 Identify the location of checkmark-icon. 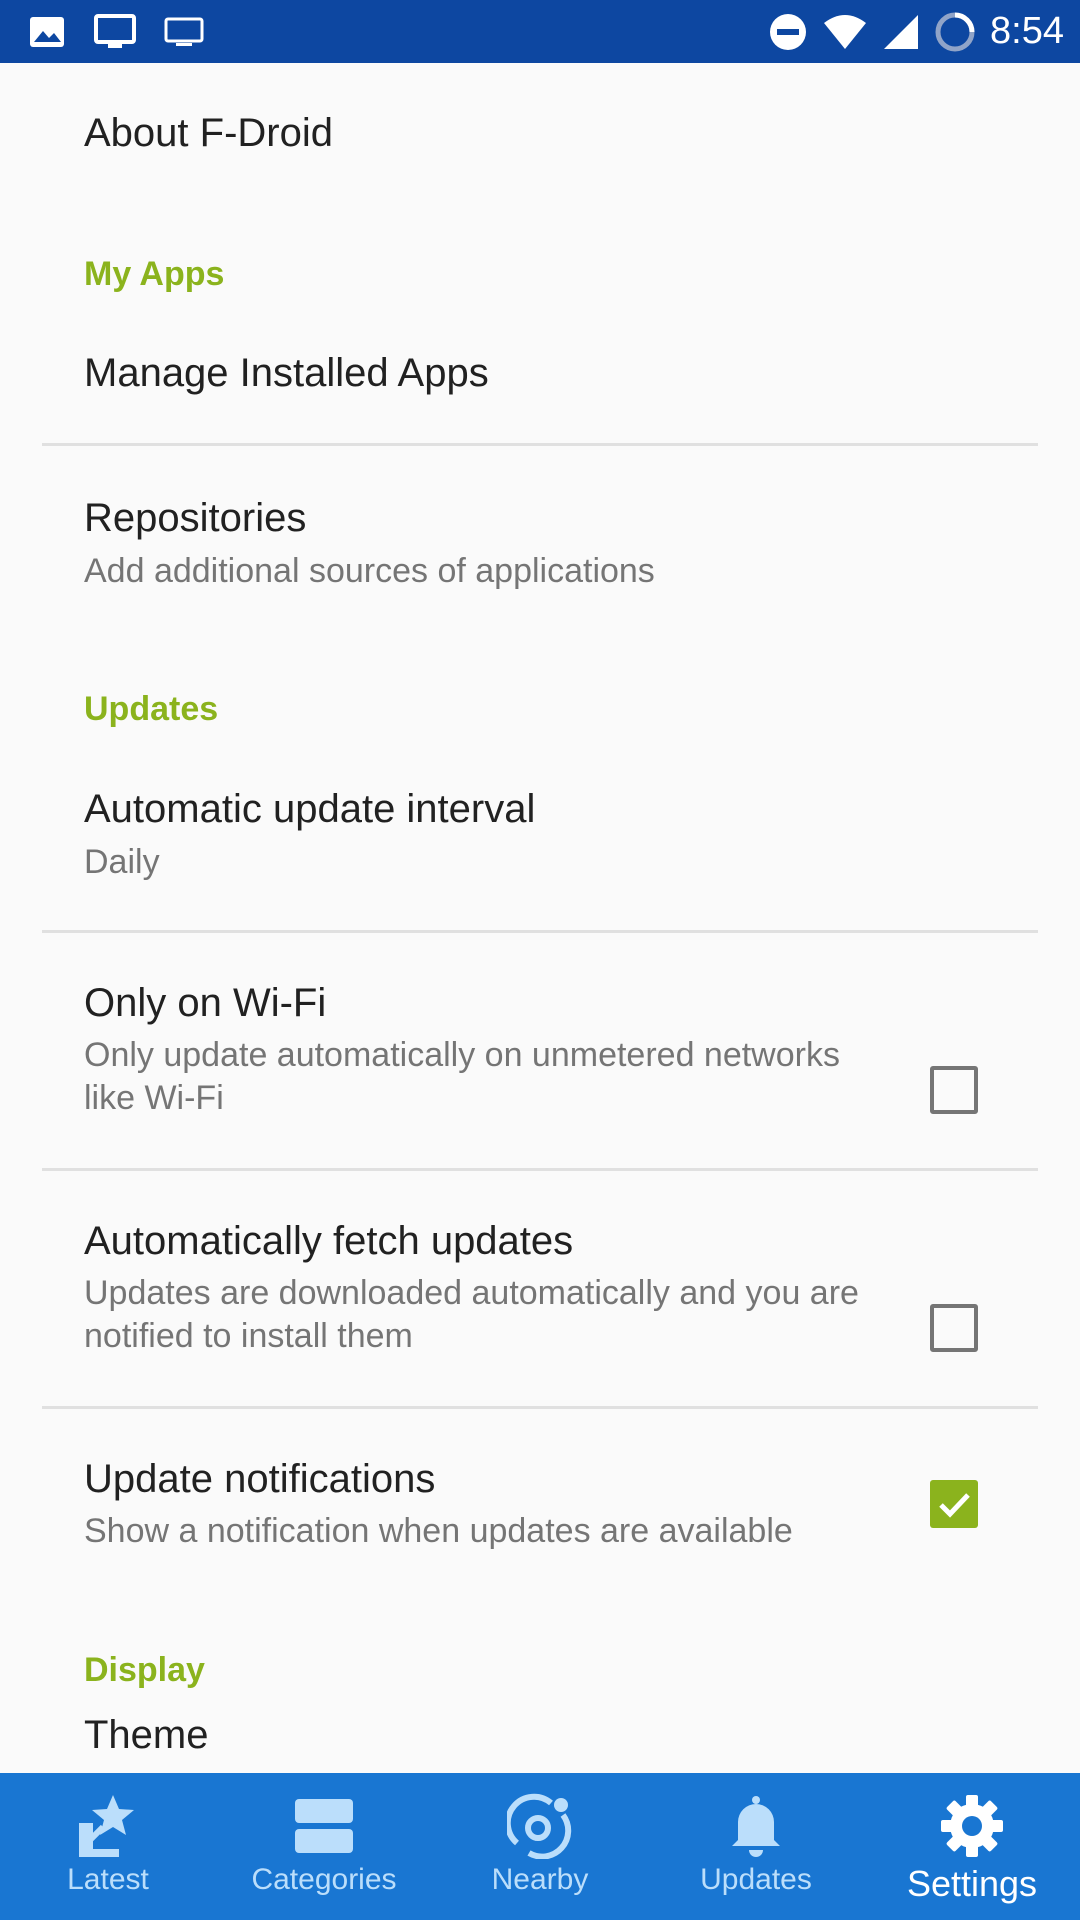
(954, 1505).